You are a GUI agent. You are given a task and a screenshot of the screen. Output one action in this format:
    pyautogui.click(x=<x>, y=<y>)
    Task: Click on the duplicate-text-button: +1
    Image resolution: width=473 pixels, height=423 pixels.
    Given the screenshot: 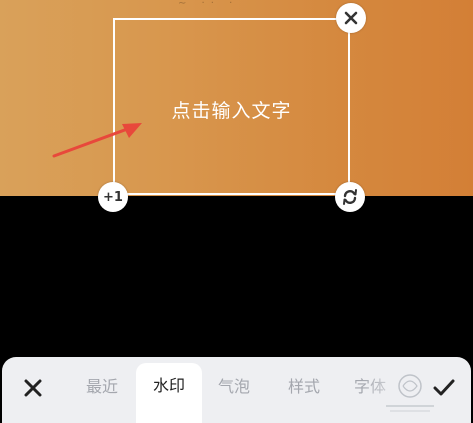 What is the action you would take?
    pyautogui.click(x=113, y=197)
    